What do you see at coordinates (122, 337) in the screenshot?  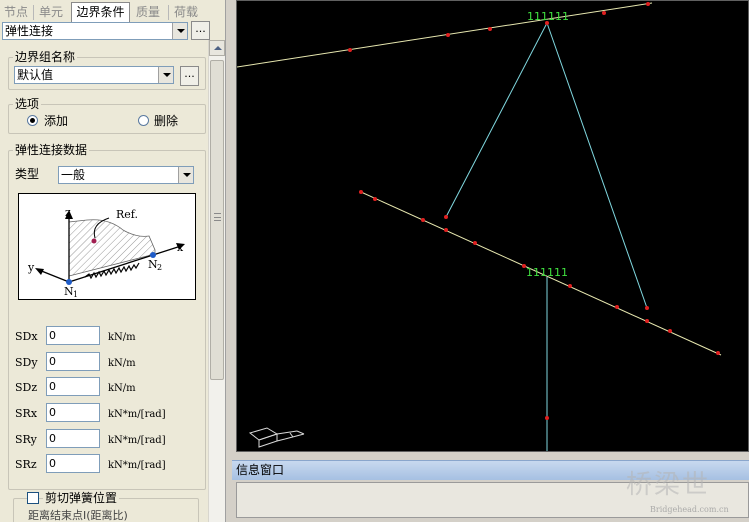 I see `sdx-unit: kN/m` at bounding box center [122, 337].